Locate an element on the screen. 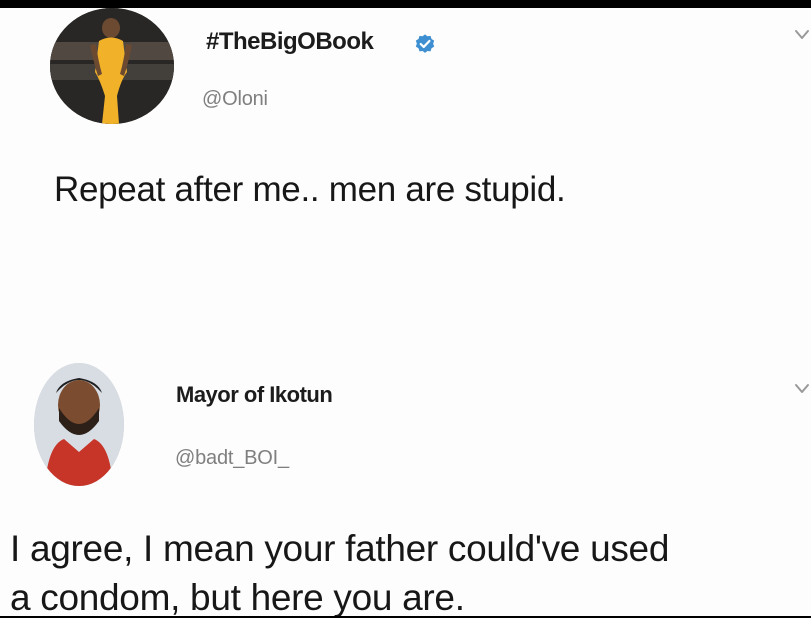 This screenshot has height=618, width=811. tweet-text: Repeat after me.. men are stupid. is located at coordinates (310, 189).